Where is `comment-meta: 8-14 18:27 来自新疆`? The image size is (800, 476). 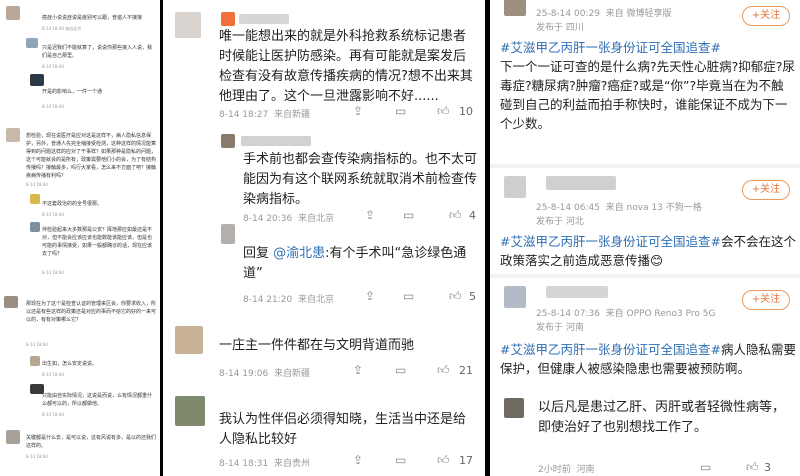 comment-meta: 8-14 18:27 来自新疆 is located at coordinates (264, 115).